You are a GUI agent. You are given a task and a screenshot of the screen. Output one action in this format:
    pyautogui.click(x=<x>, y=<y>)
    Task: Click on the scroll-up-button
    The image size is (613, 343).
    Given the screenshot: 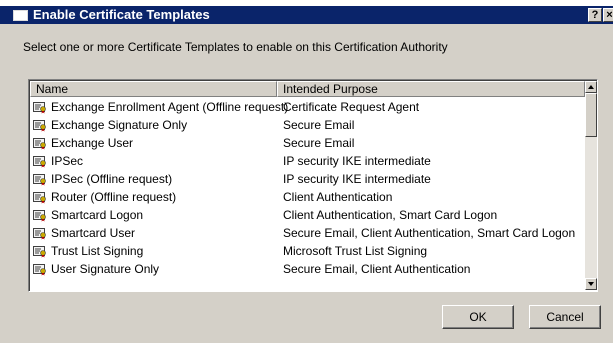 What is the action you would take?
    pyautogui.click(x=591, y=87)
    